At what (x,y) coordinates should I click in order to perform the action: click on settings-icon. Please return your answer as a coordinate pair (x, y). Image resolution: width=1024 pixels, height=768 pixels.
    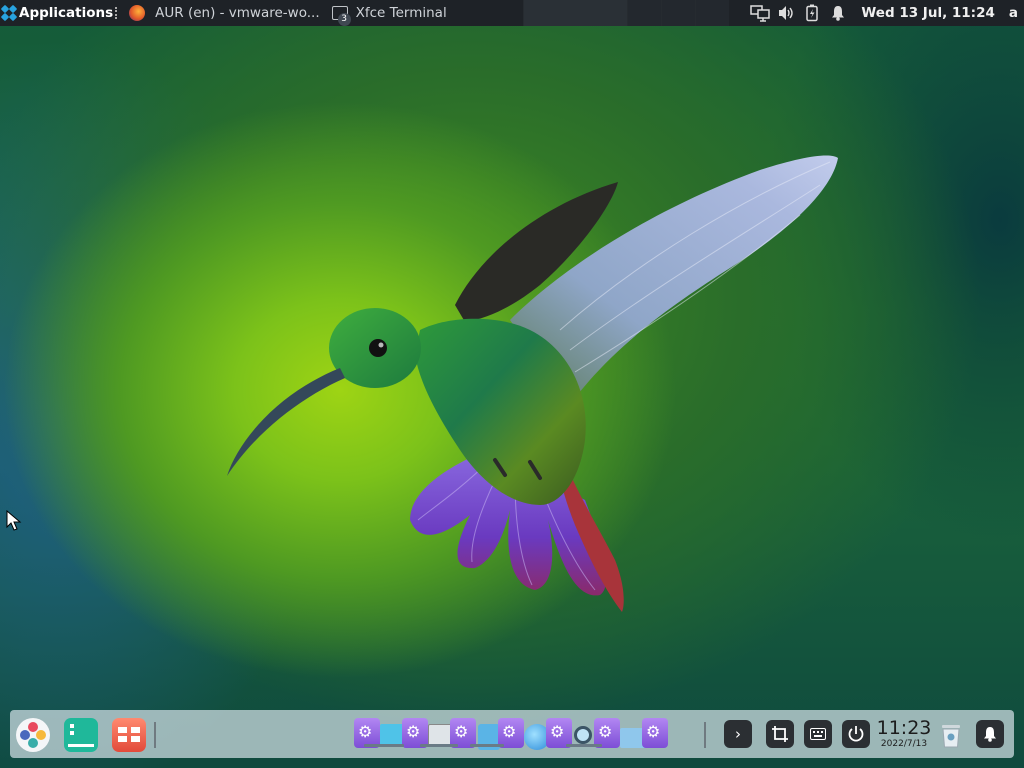
    Looking at the image, I should click on (655, 733).